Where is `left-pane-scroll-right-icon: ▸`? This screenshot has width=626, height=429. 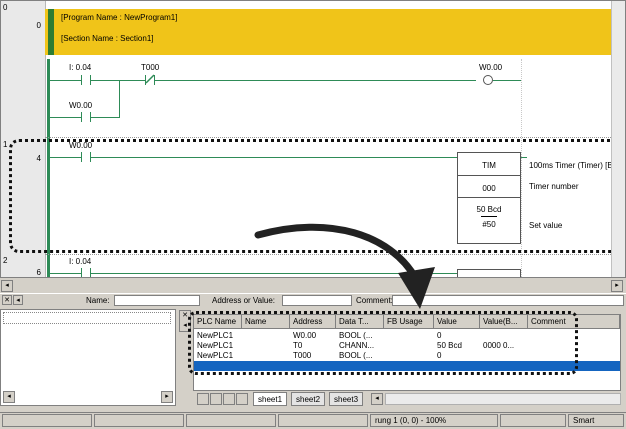 left-pane-scroll-right-icon: ▸ is located at coordinates (167, 397).